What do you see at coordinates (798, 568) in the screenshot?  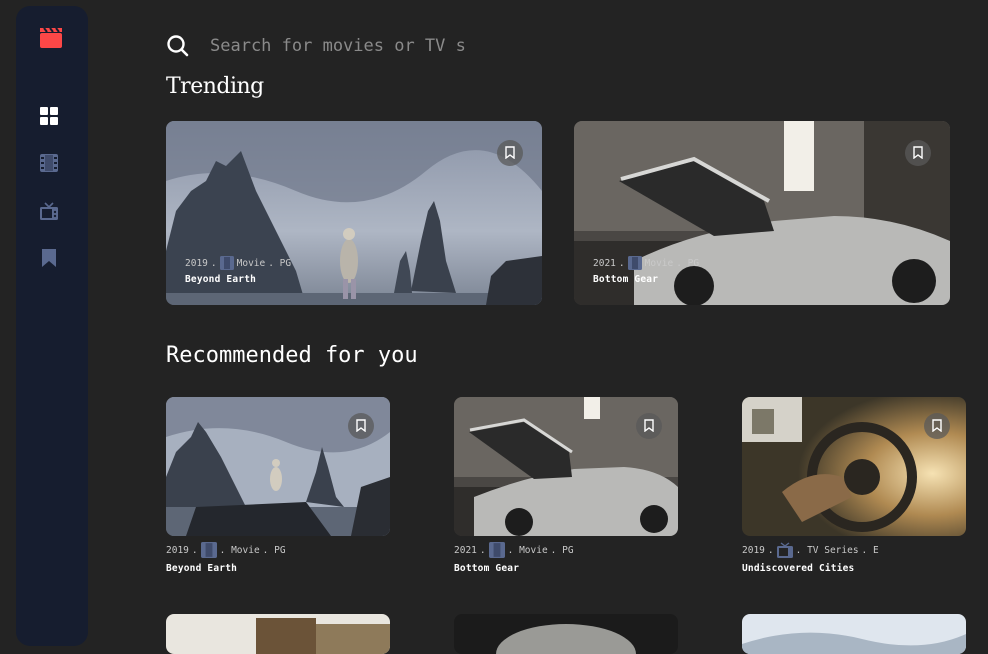 I see `card-title: Undiscovered Cities` at bounding box center [798, 568].